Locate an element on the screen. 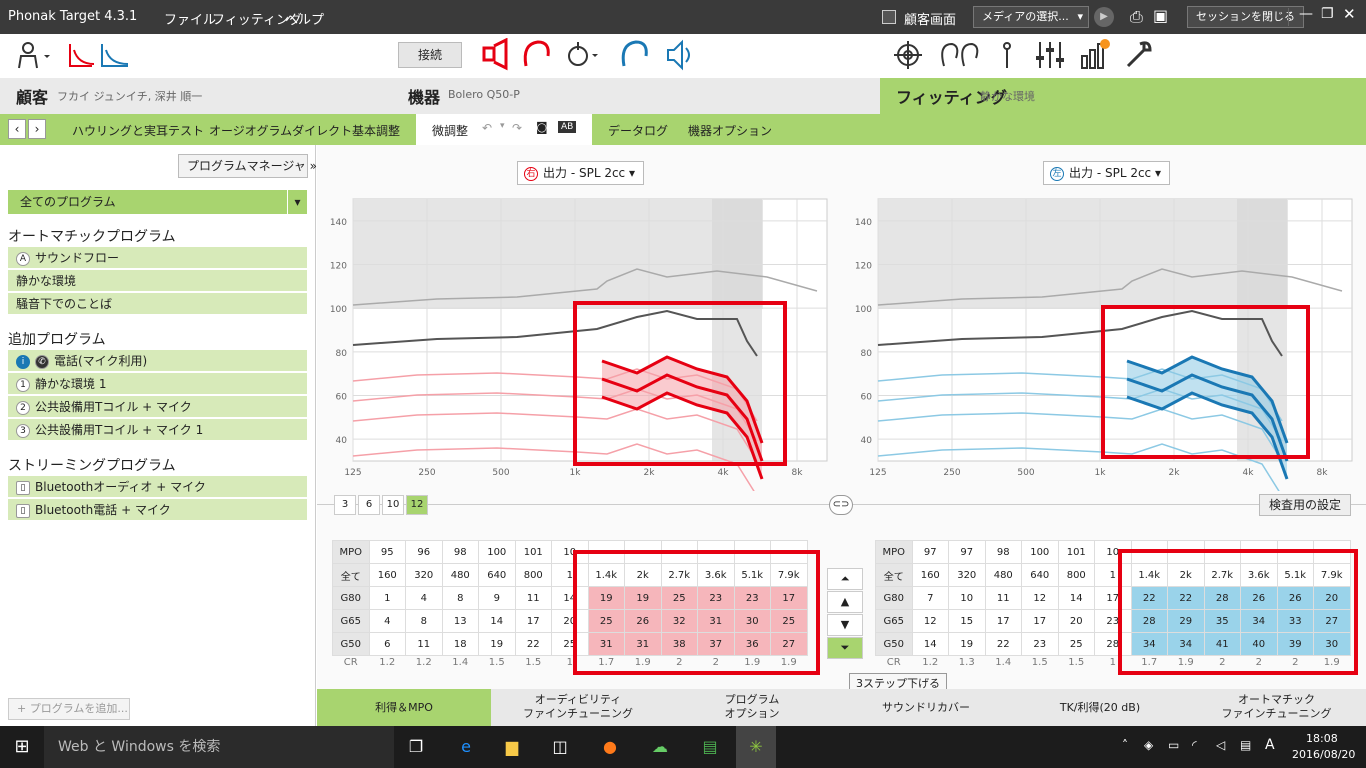  tray-notifications-icon: ▤ is located at coordinates (1245, 745).